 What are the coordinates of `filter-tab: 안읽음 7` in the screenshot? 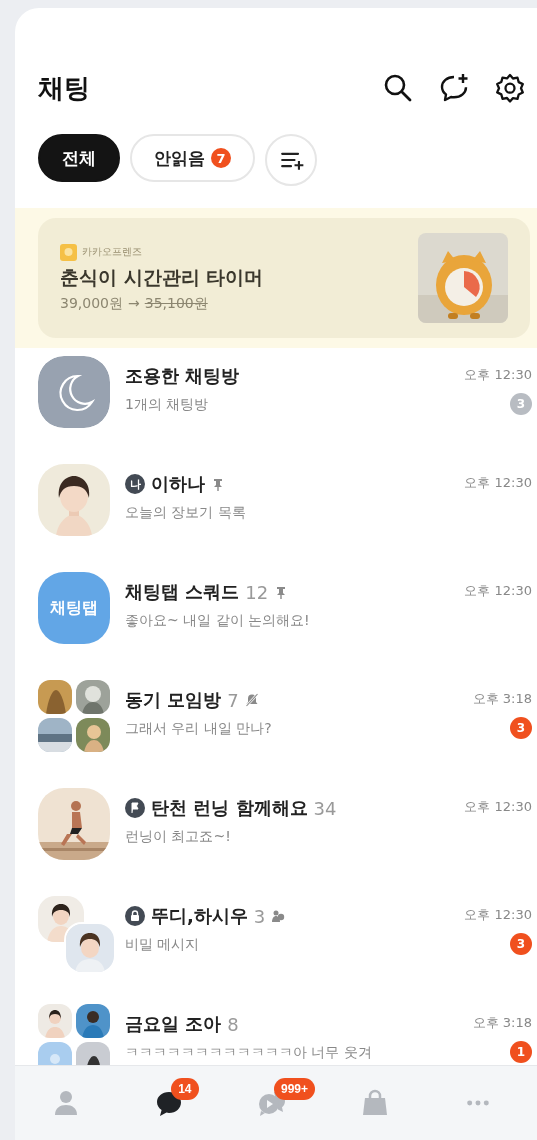 It's located at (192, 158).